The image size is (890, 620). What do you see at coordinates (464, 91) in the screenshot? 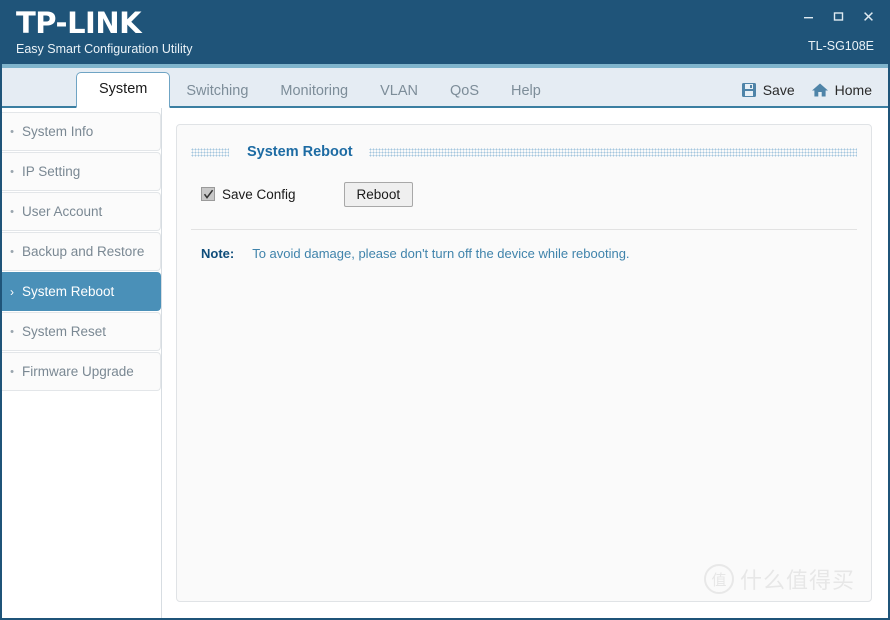
I see `tab-qos: QoS` at bounding box center [464, 91].